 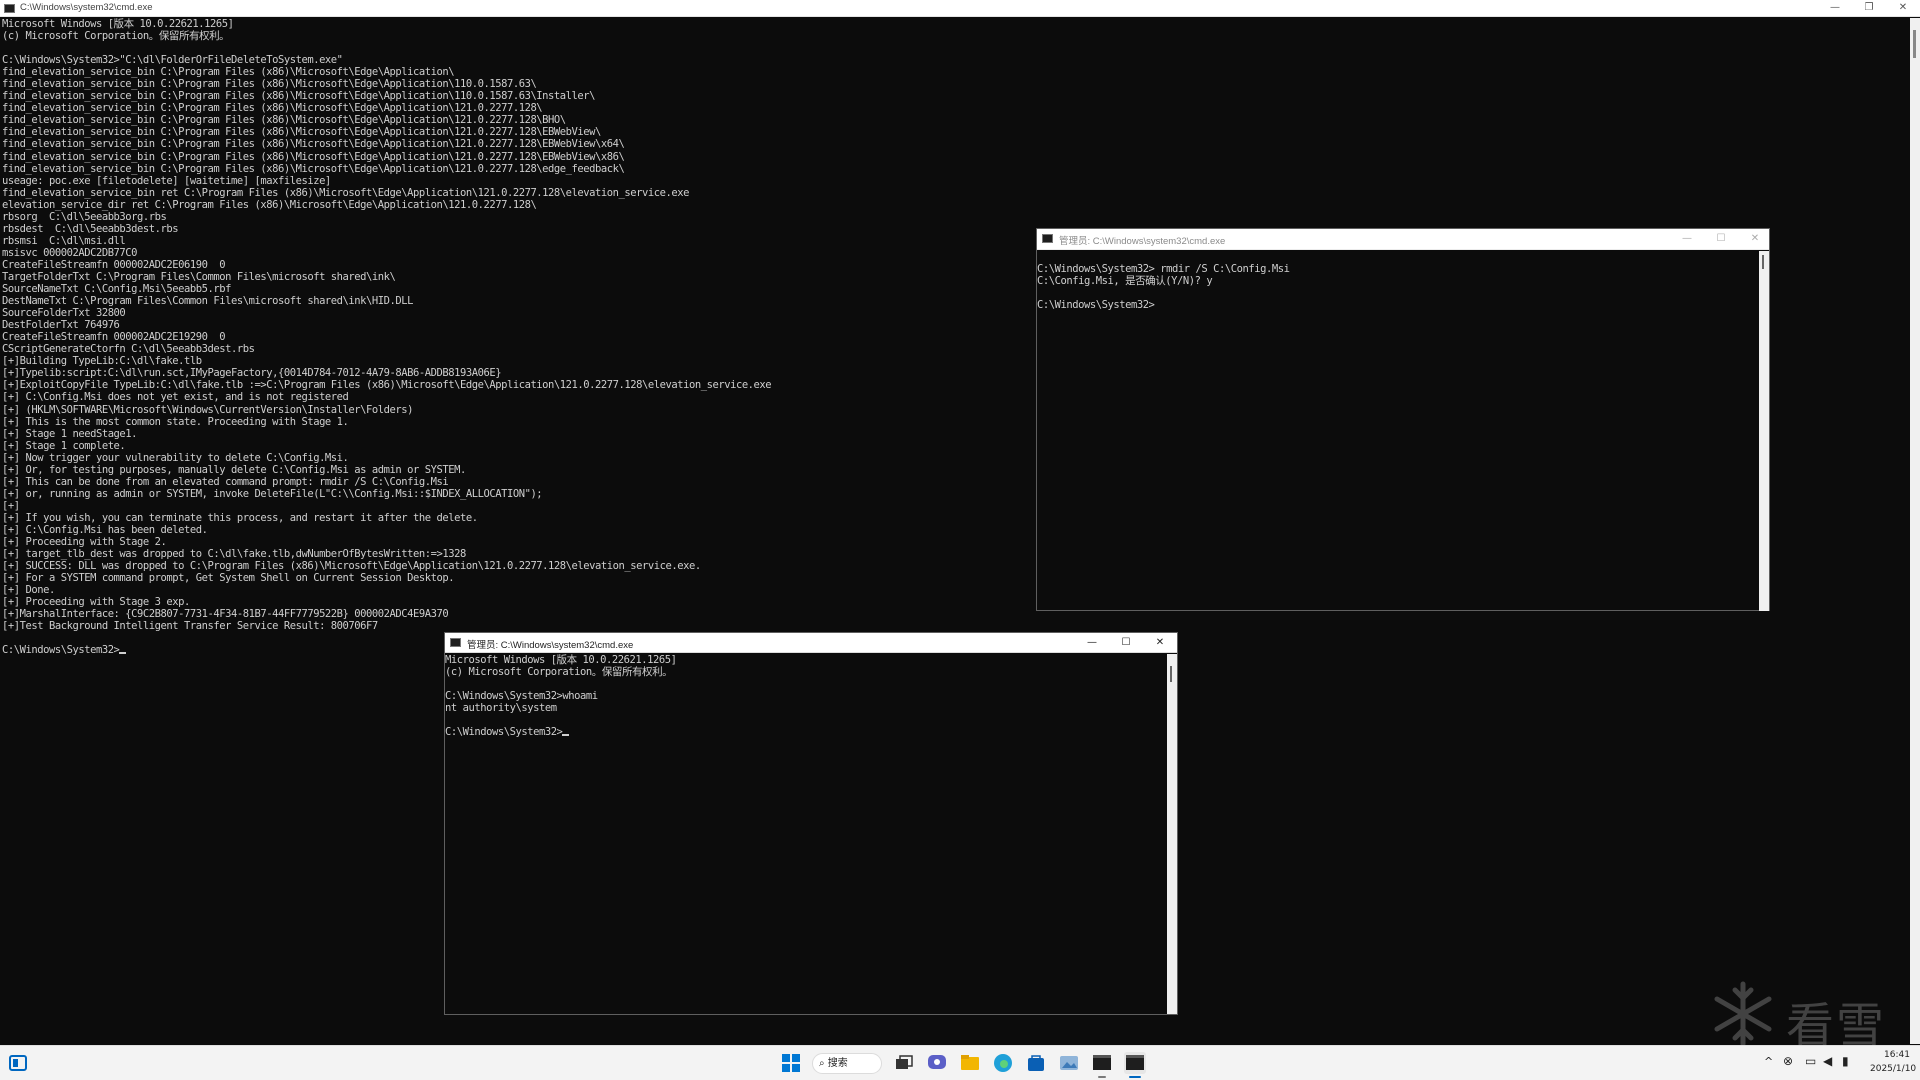 I want to click on photos-button, so click(x=1069, y=1063).